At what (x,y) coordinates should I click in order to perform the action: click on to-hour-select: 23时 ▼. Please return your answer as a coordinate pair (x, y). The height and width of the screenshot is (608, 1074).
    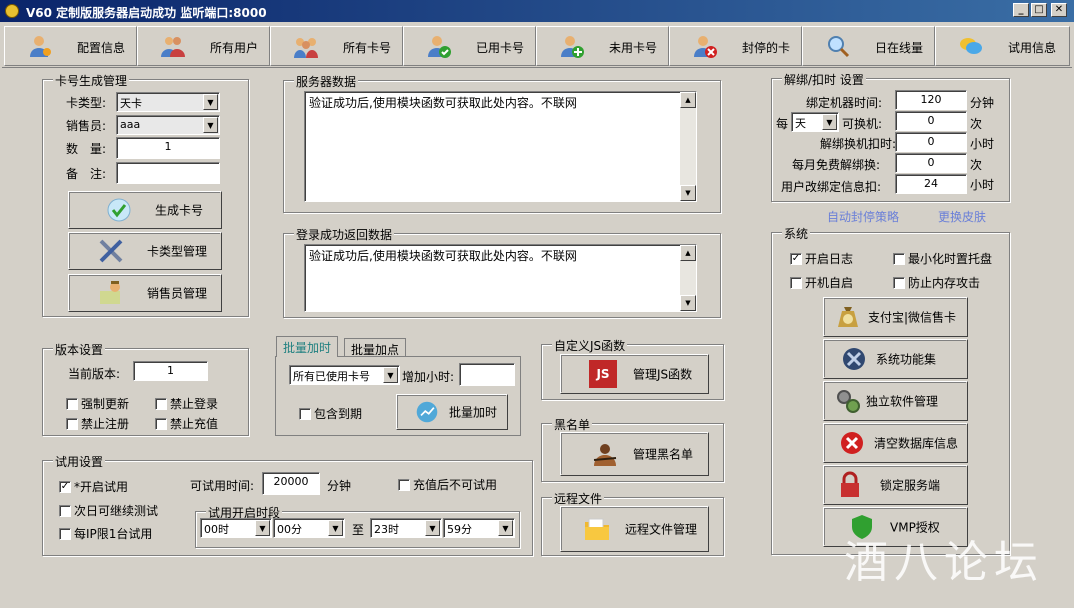
    Looking at the image, I should click on (406, 528).